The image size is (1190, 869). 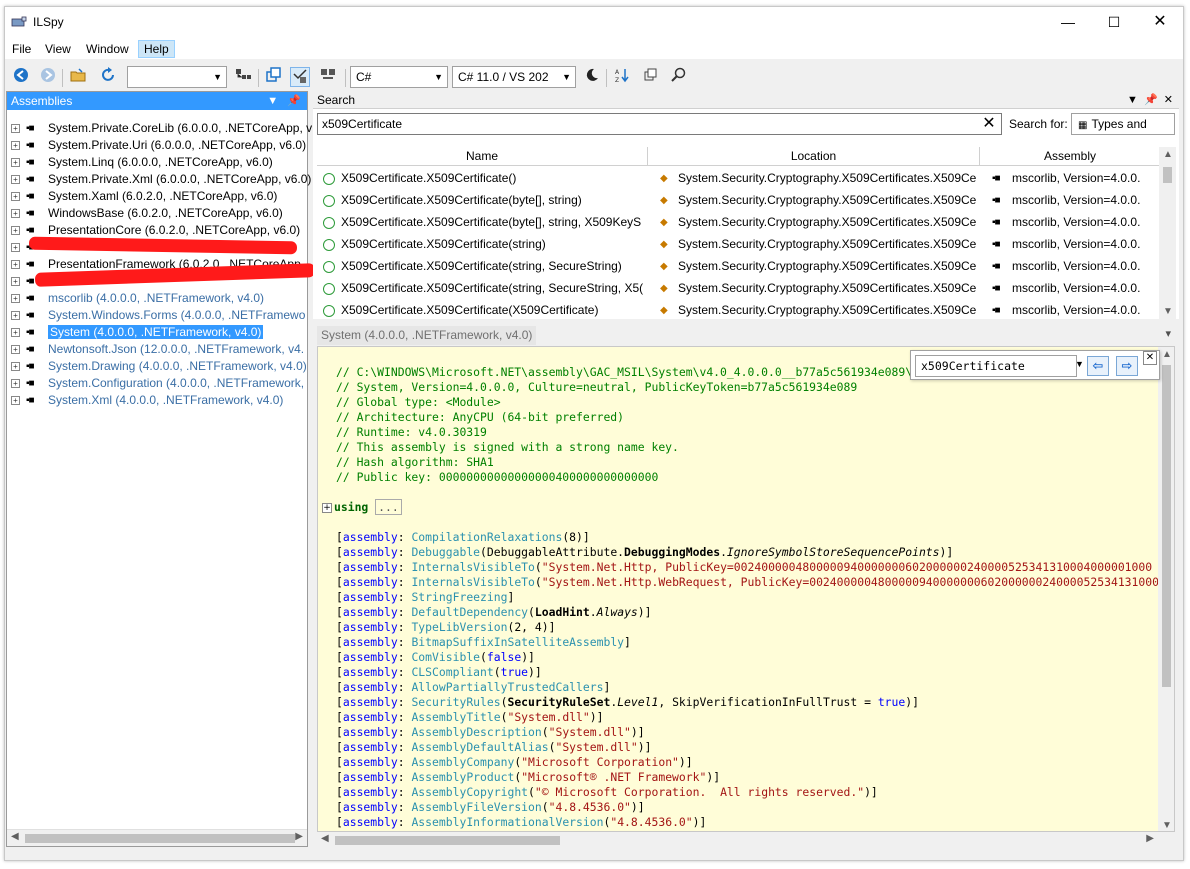 I want to click on show-all-members-icon, so click(x=300, y=77).